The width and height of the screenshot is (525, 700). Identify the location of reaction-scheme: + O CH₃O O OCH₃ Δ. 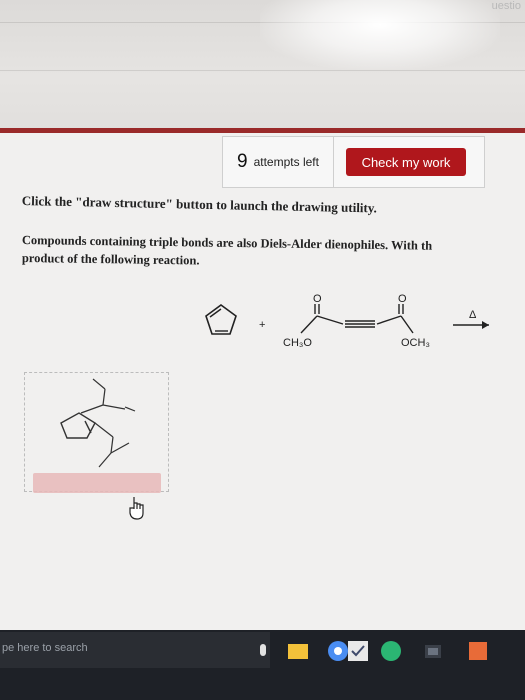
(350, 330).